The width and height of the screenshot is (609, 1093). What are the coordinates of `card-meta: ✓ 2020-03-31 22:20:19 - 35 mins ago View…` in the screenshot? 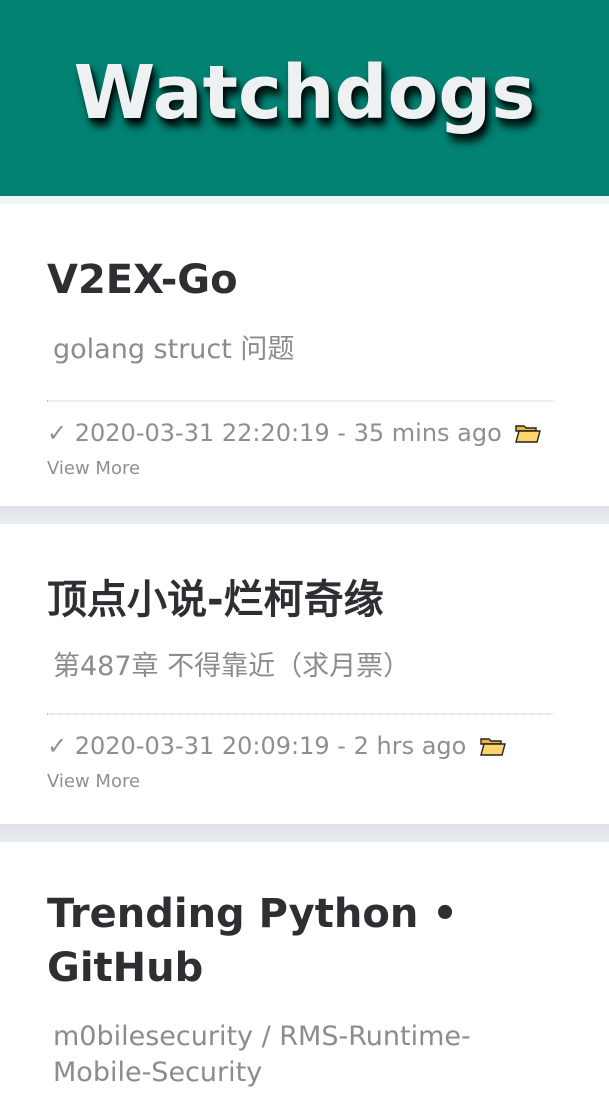 It's located at (300, 451).